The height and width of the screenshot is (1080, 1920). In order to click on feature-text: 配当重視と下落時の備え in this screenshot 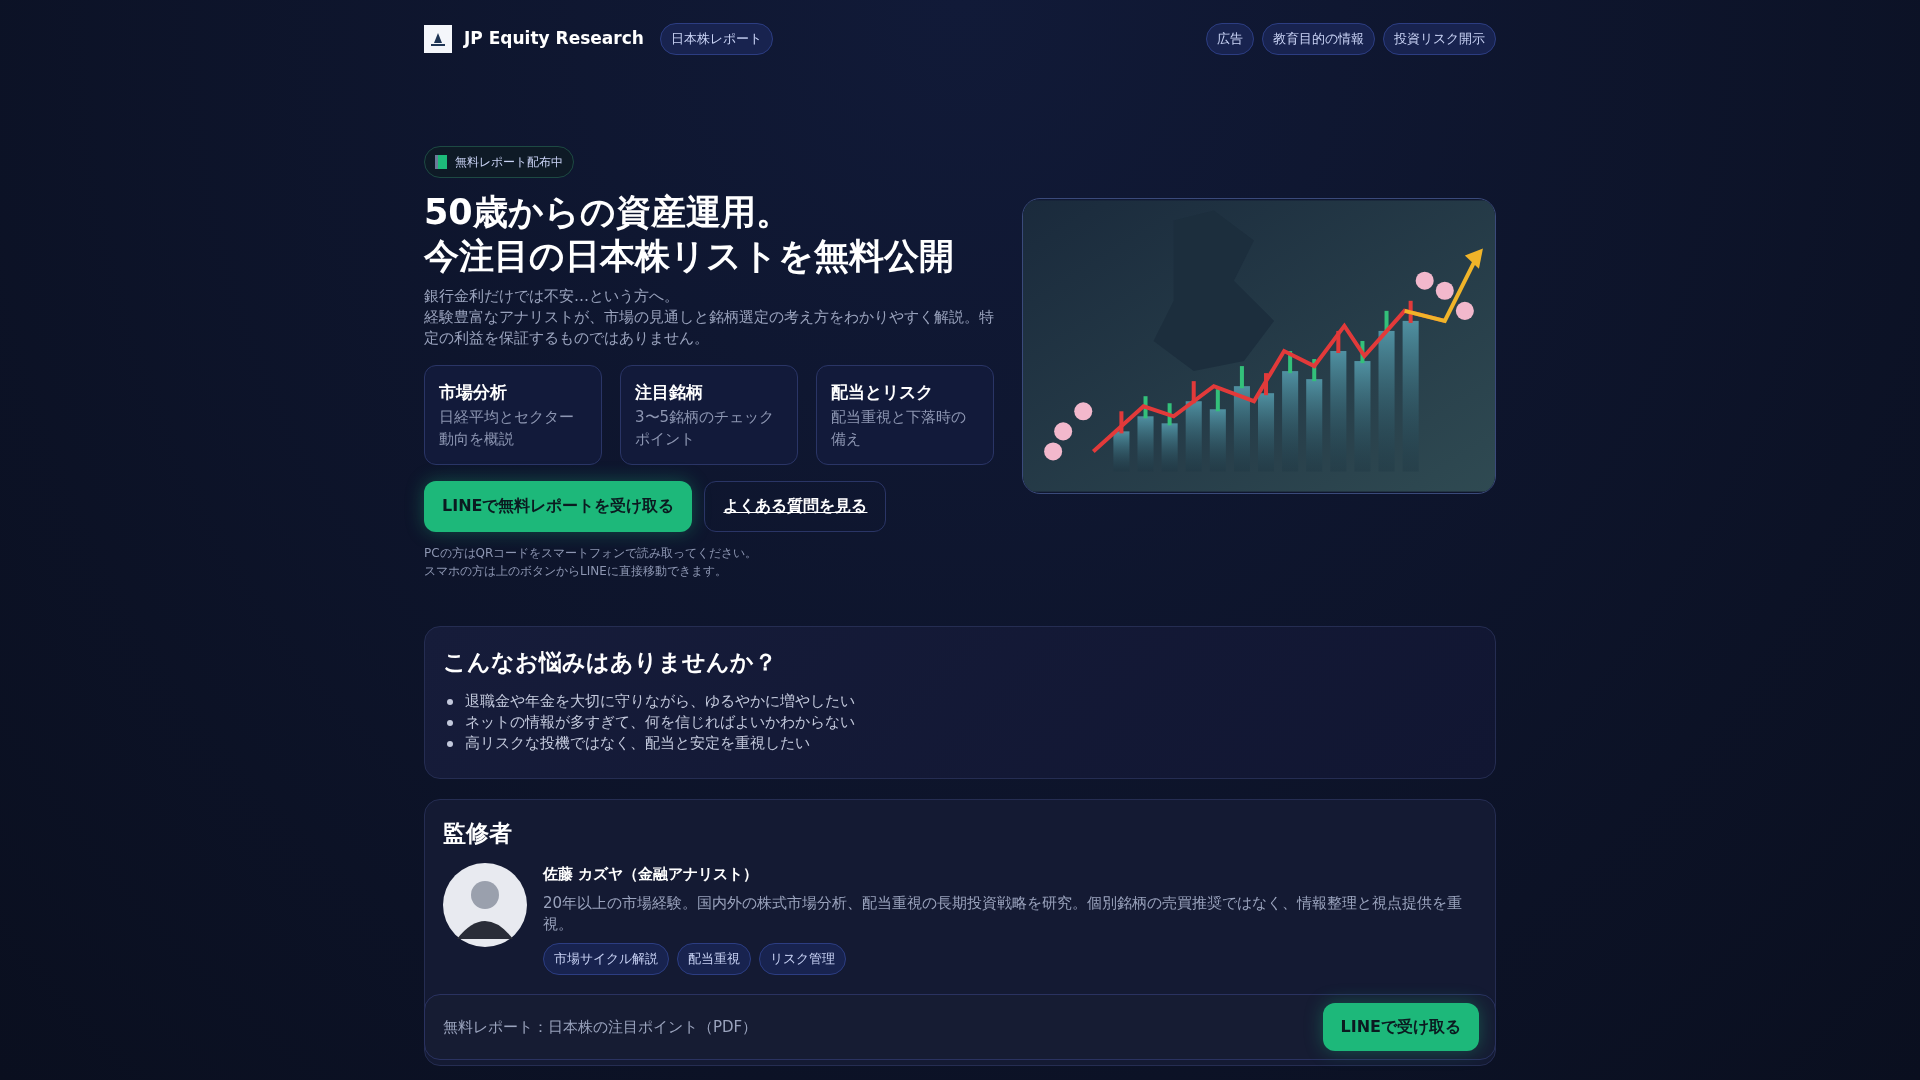, I will do `click(899, 428)`.